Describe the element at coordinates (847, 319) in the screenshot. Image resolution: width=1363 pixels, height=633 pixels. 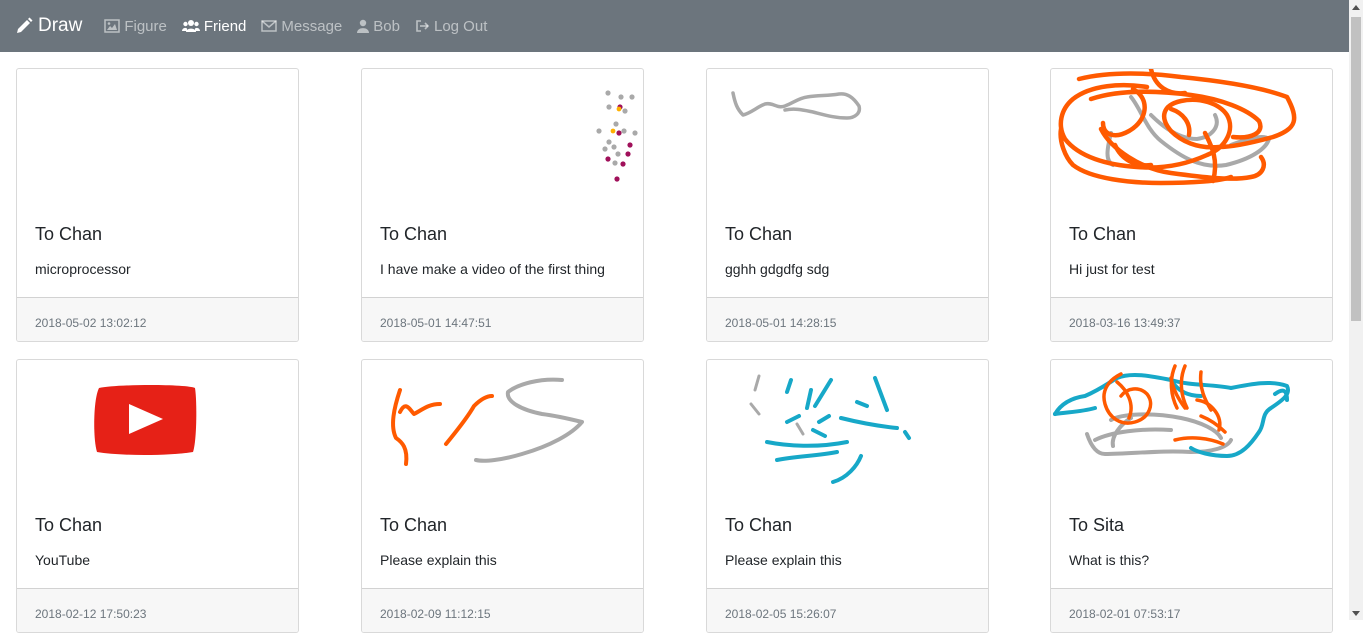
I see `card-footer: 2018-05-01 14:28:15` at that location.